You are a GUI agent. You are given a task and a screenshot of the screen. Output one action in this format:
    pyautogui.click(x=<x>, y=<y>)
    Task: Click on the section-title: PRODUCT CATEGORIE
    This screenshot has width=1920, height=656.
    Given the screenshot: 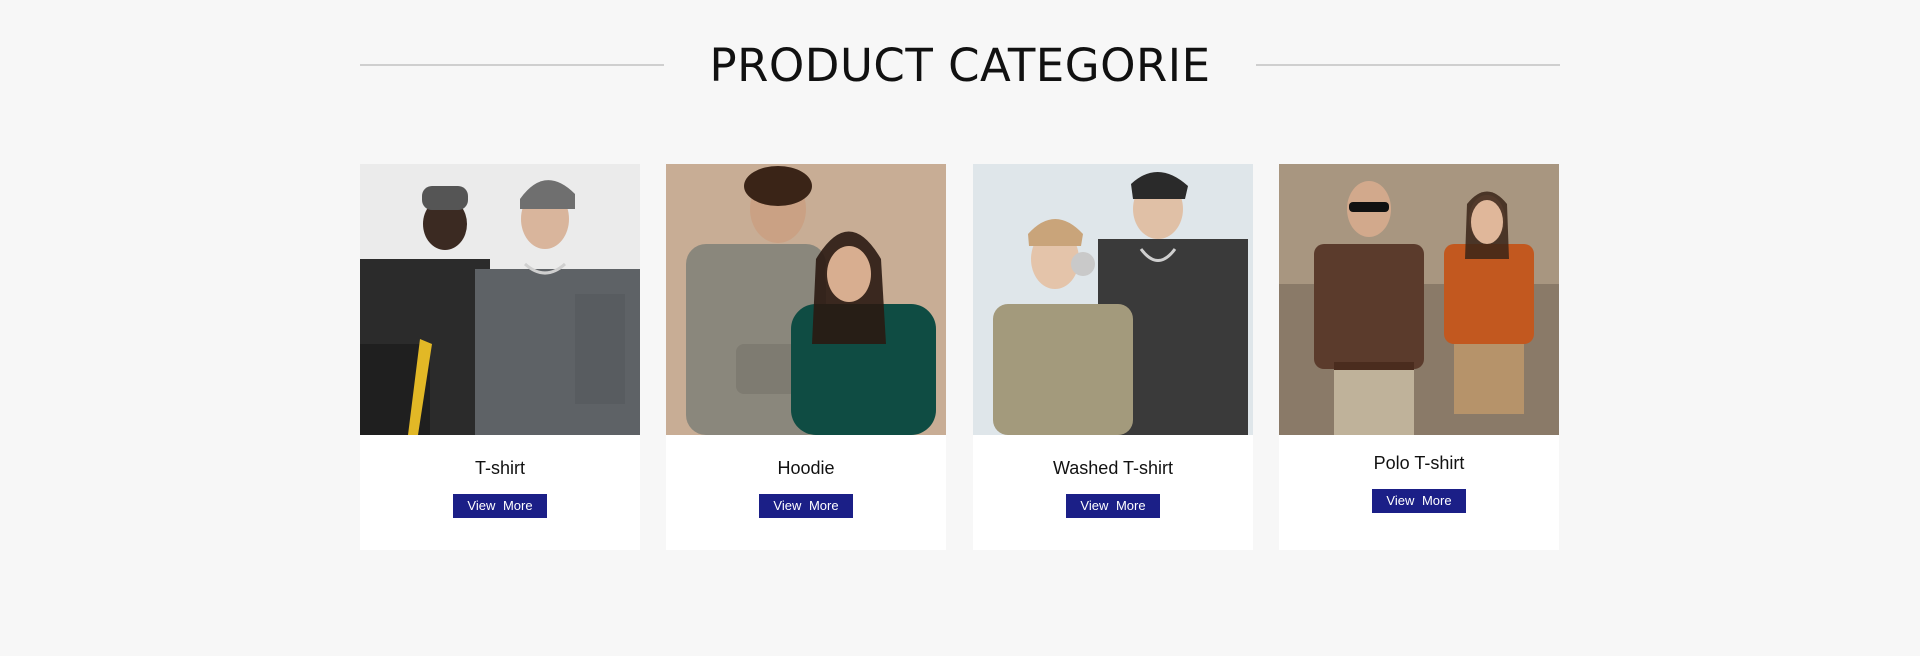 What is the action you would take?
    pyautogui.click(x=960, y=65)
    